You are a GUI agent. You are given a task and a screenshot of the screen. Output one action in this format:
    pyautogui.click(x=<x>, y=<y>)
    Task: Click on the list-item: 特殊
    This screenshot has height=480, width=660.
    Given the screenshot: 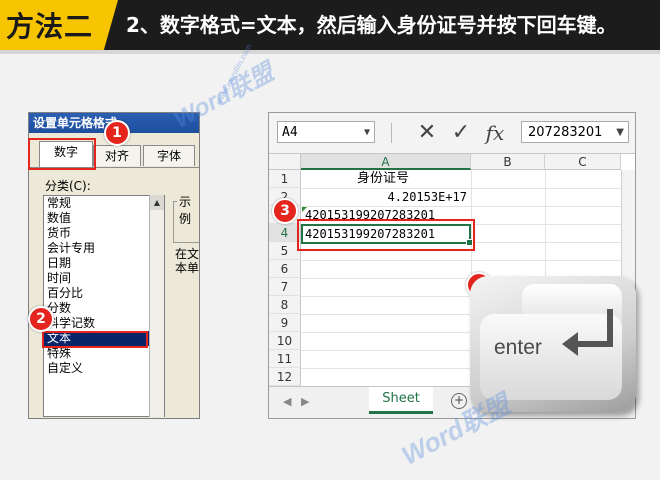 What is the action you would take?
    pyautogui.click(x=104, y=353)
    